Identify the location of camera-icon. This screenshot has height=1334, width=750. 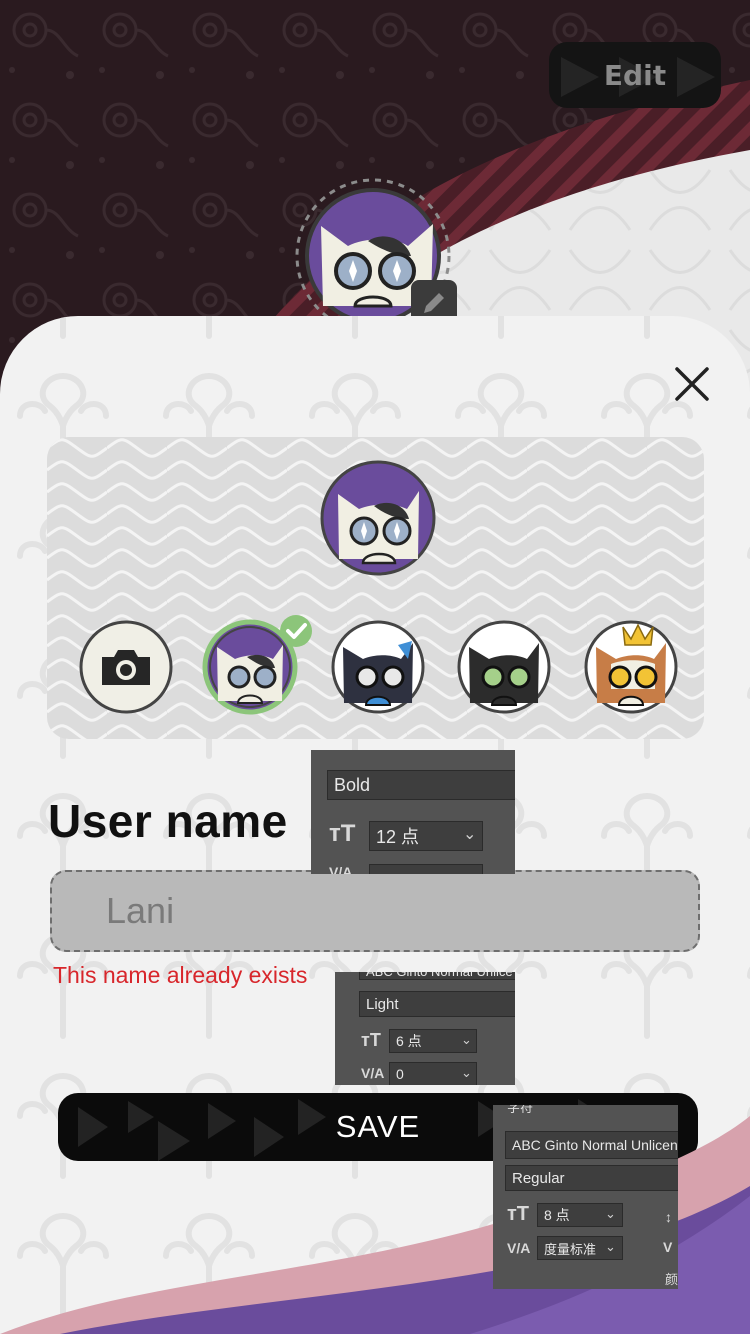
(126, 667).